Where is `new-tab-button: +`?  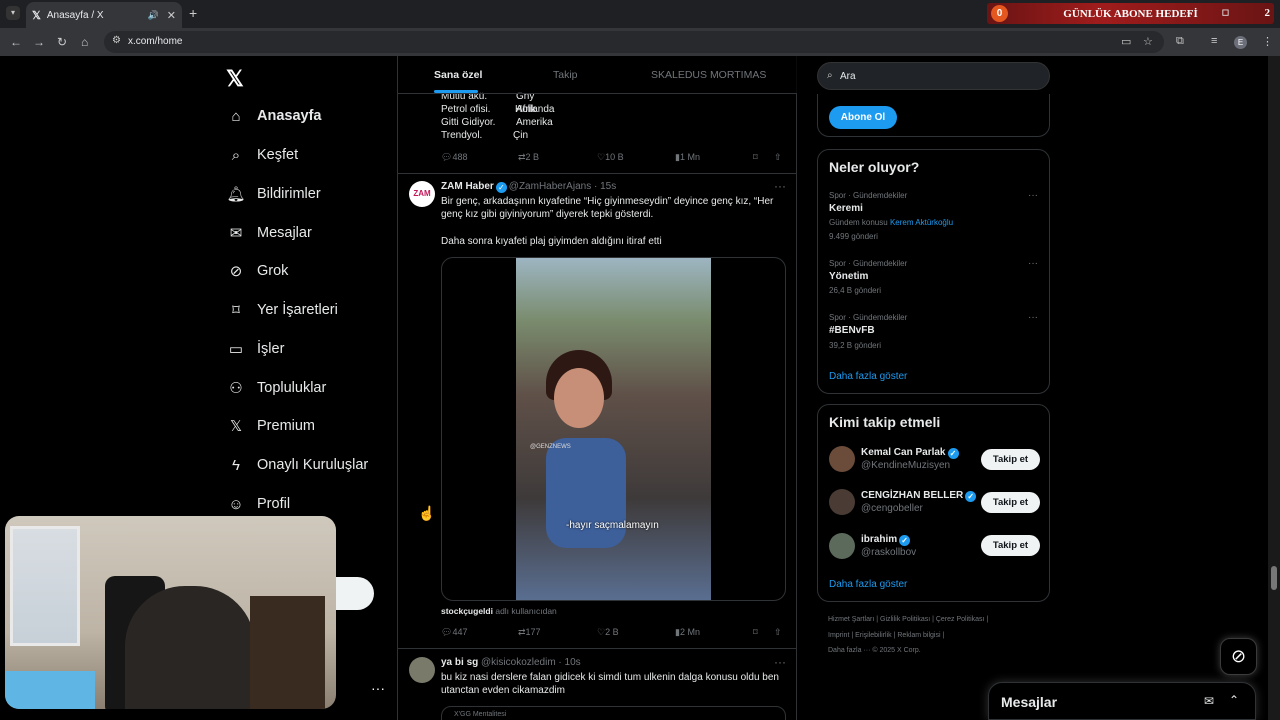
new-tab-button: + is located at coordinates (193, 13).